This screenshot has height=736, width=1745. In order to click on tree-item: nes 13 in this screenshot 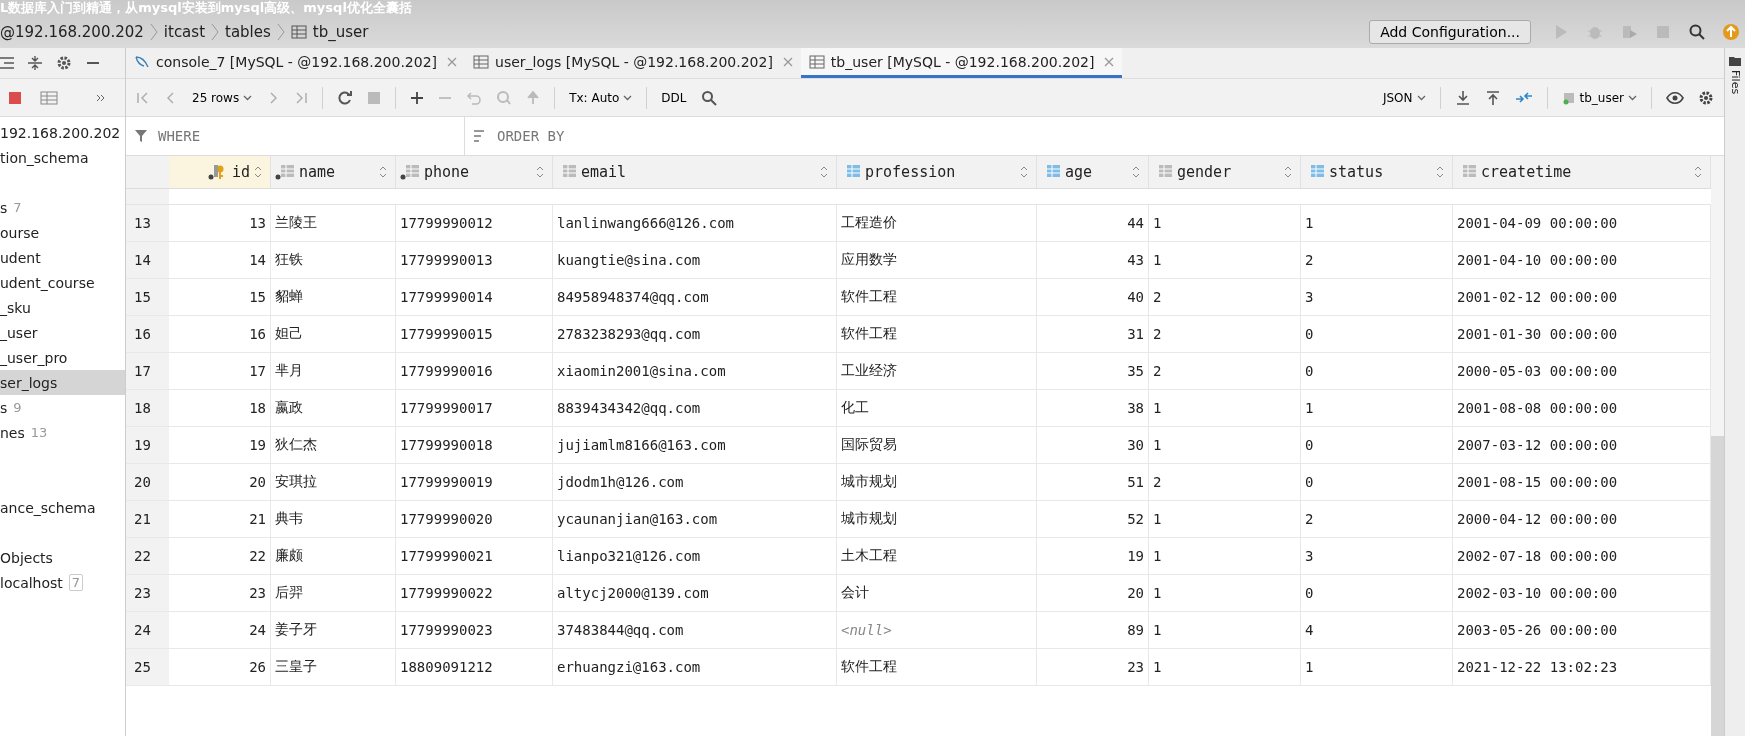, I will do `click(62, 432)`.